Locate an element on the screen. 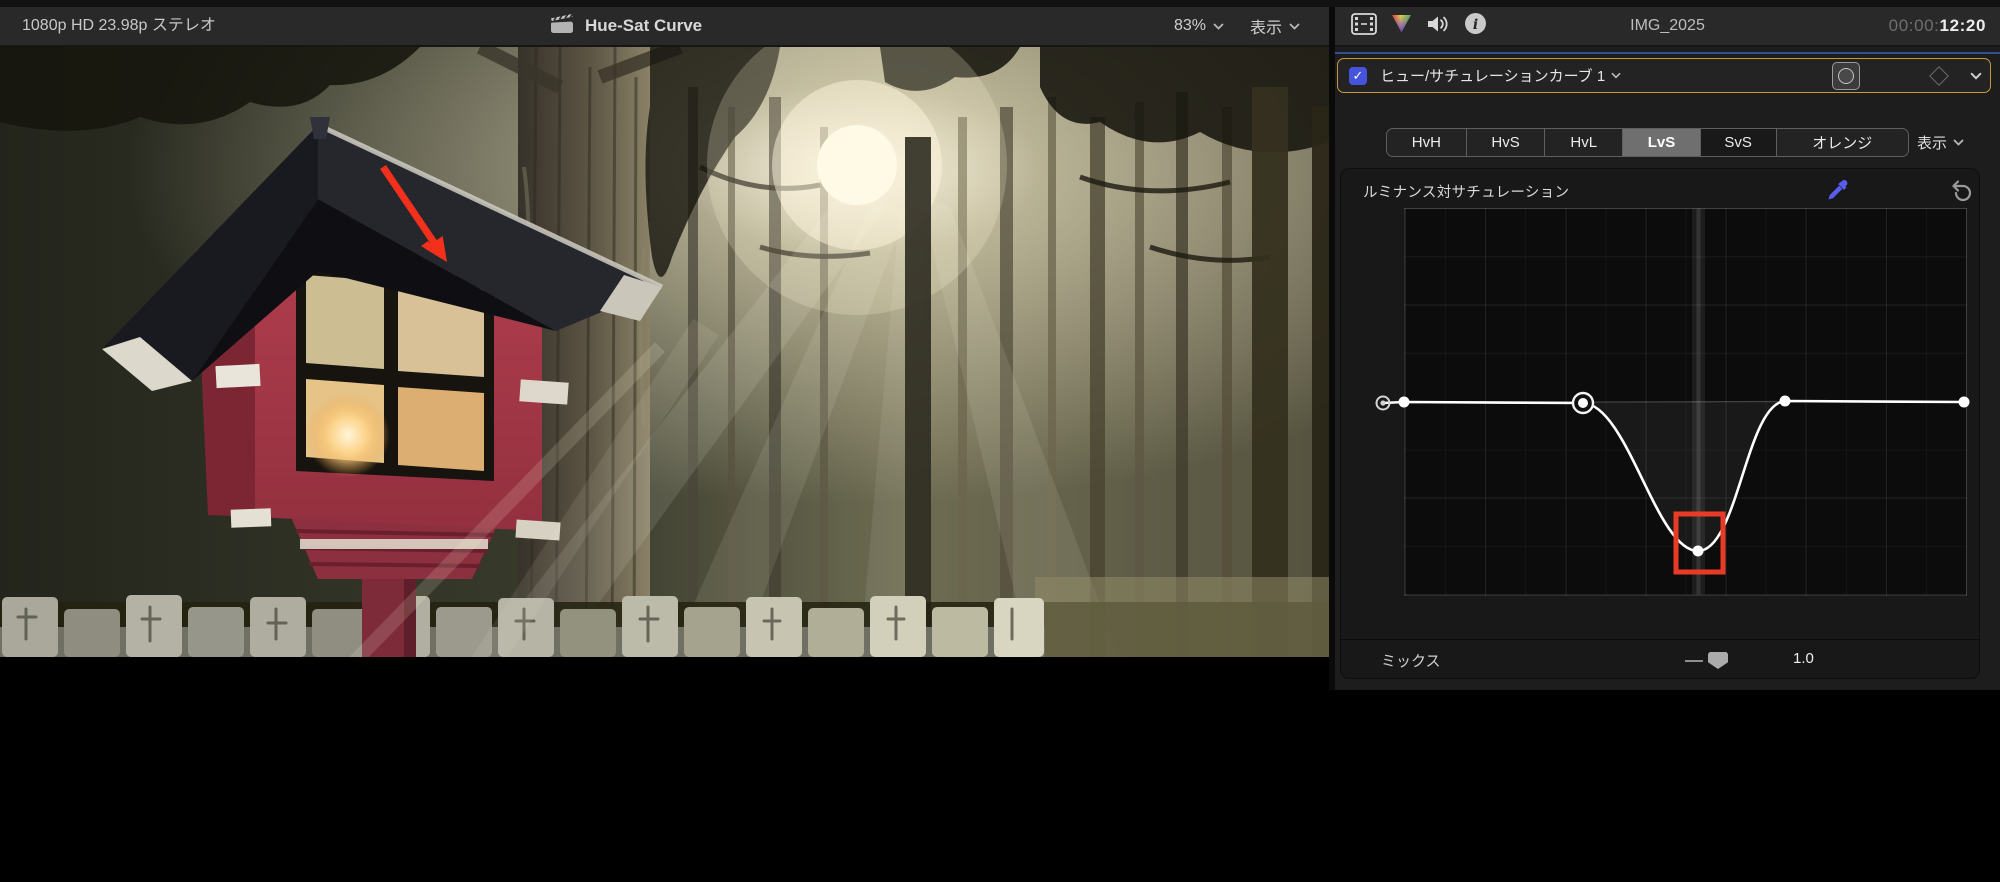 The width and height of the screenshot is (2000, 882). view-dropdown: 表示 is located at coordinates (1275, 26).